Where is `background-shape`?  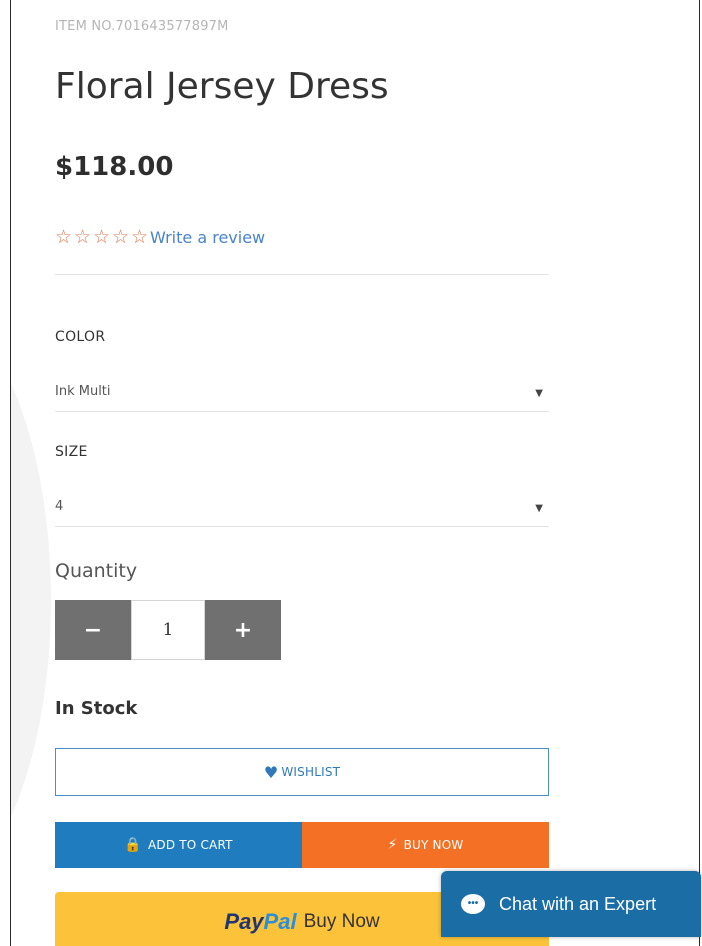 background-shape is located at coordinates (31, 600).